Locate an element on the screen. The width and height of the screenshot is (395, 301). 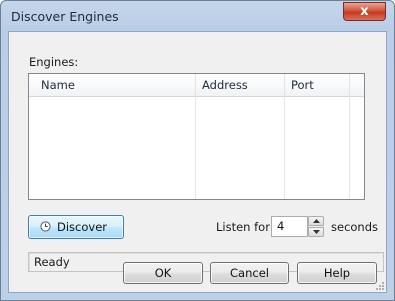
discover-button: Discover is located at coordinates (76, 227).